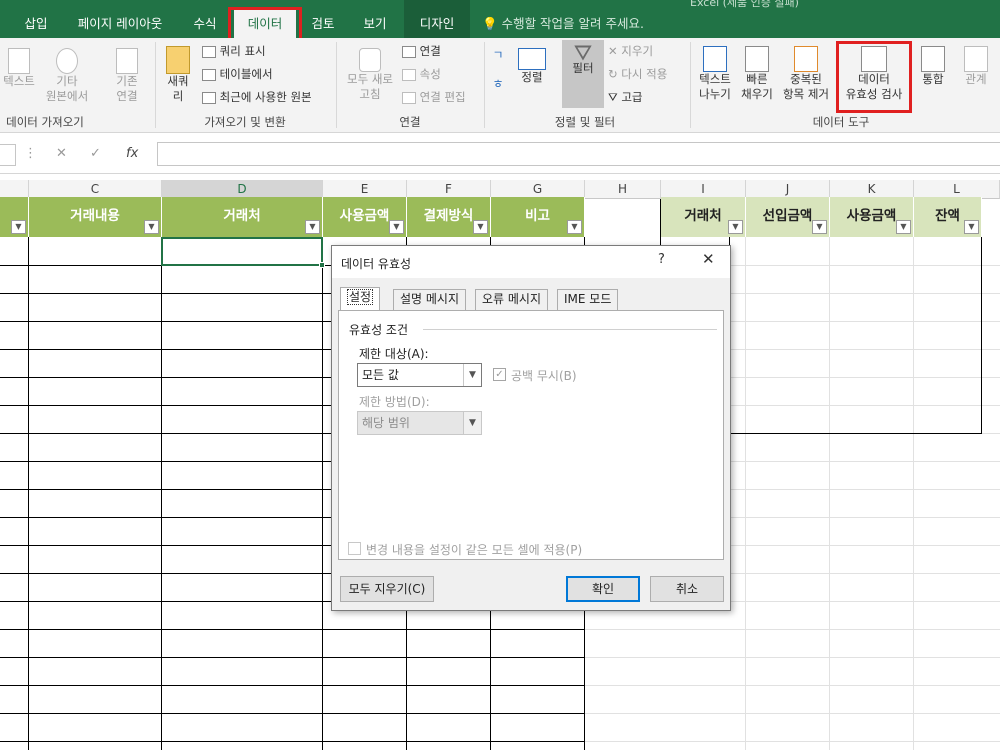 Image resolution: width=1000 pixels, height=750 pixels. Describe the element at coordinates (209, 51) in the screenshot. I see `table-icon` at that location.